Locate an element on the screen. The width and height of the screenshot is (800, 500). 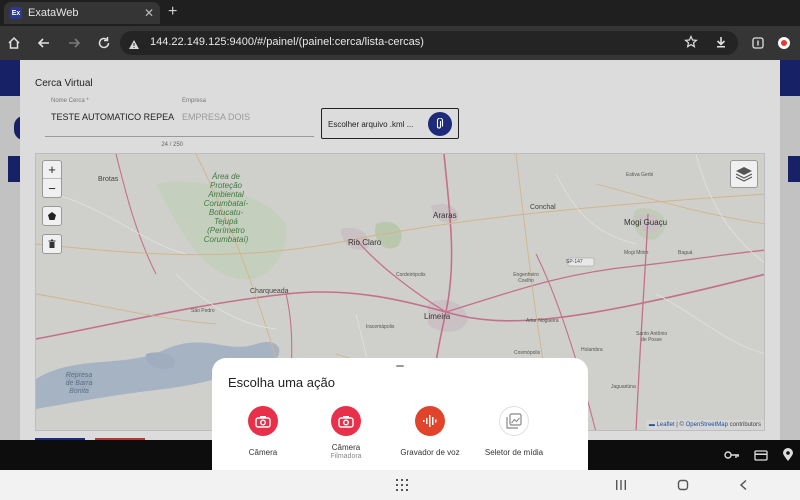
map-label-estiva-gerbi: Estiva Gerbi is located at coordinates (640, 175).